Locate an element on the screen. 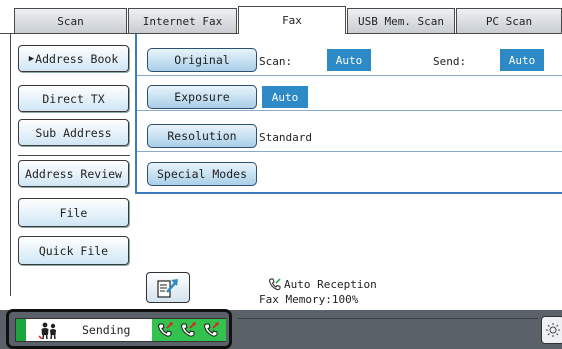 This screenshot has width=562, height=349. line-status-icons is located at coordinates (189, 330).